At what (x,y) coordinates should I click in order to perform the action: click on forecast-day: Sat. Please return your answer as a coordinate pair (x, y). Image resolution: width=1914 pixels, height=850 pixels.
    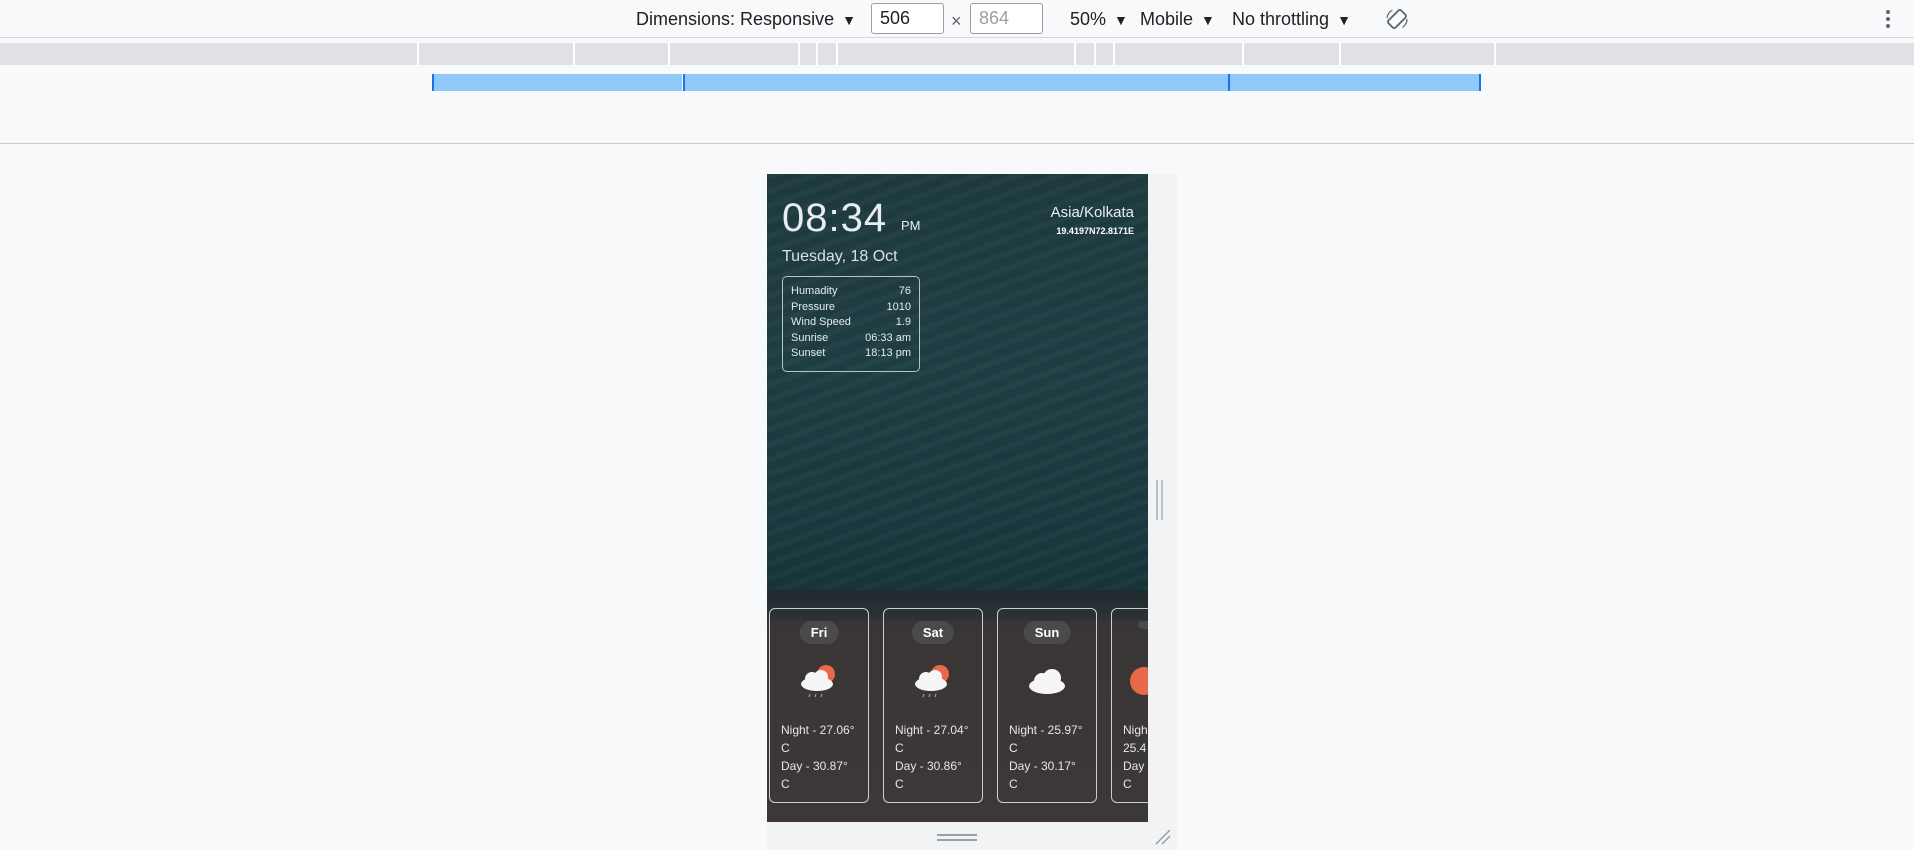
    Looking at the image, I should click on (933, 632).